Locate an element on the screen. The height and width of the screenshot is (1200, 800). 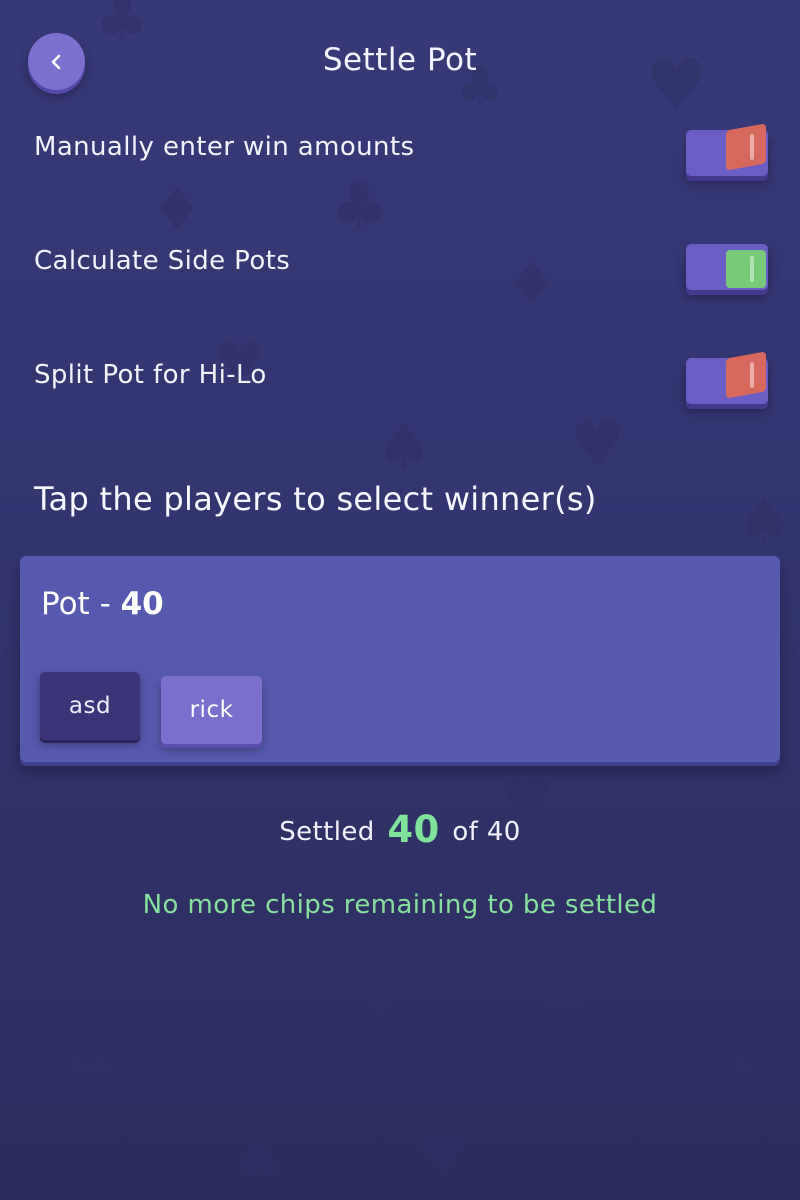
settled-summary: Settled 40 of 40 is located at coordinates (400, 829).